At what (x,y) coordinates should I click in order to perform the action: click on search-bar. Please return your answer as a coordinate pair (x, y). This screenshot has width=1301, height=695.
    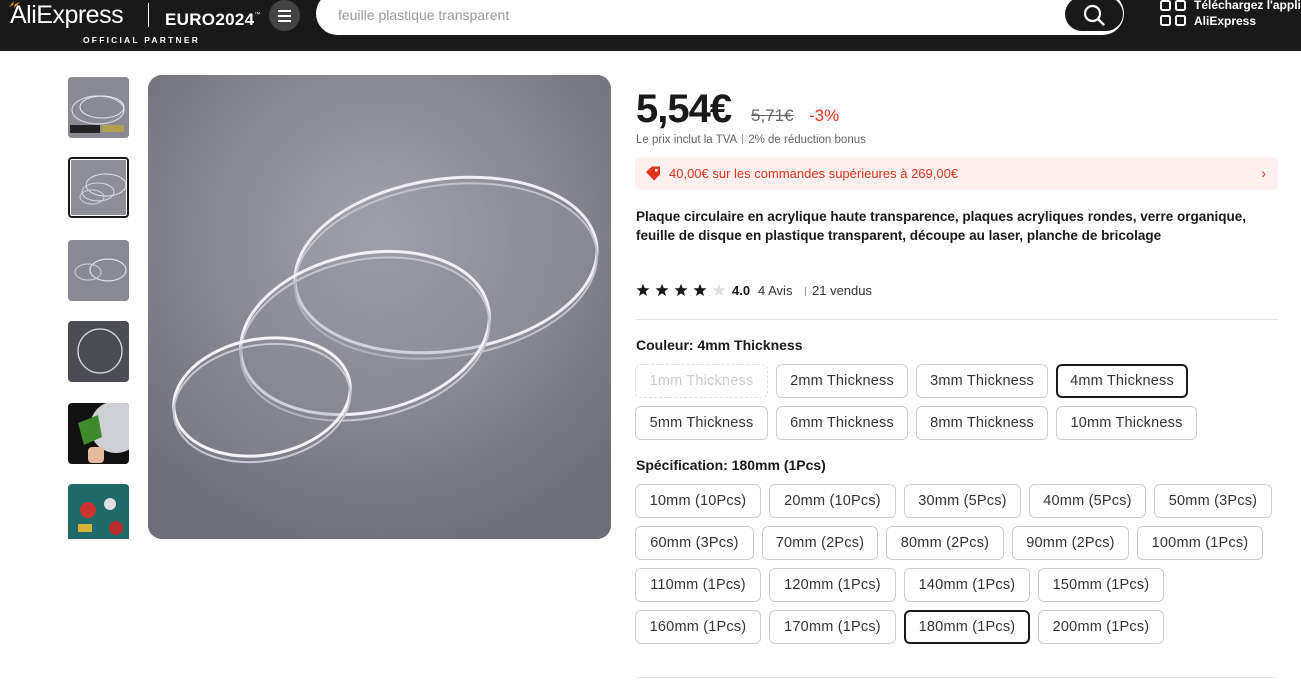
    Looking at the image, I should click on (720, 17).